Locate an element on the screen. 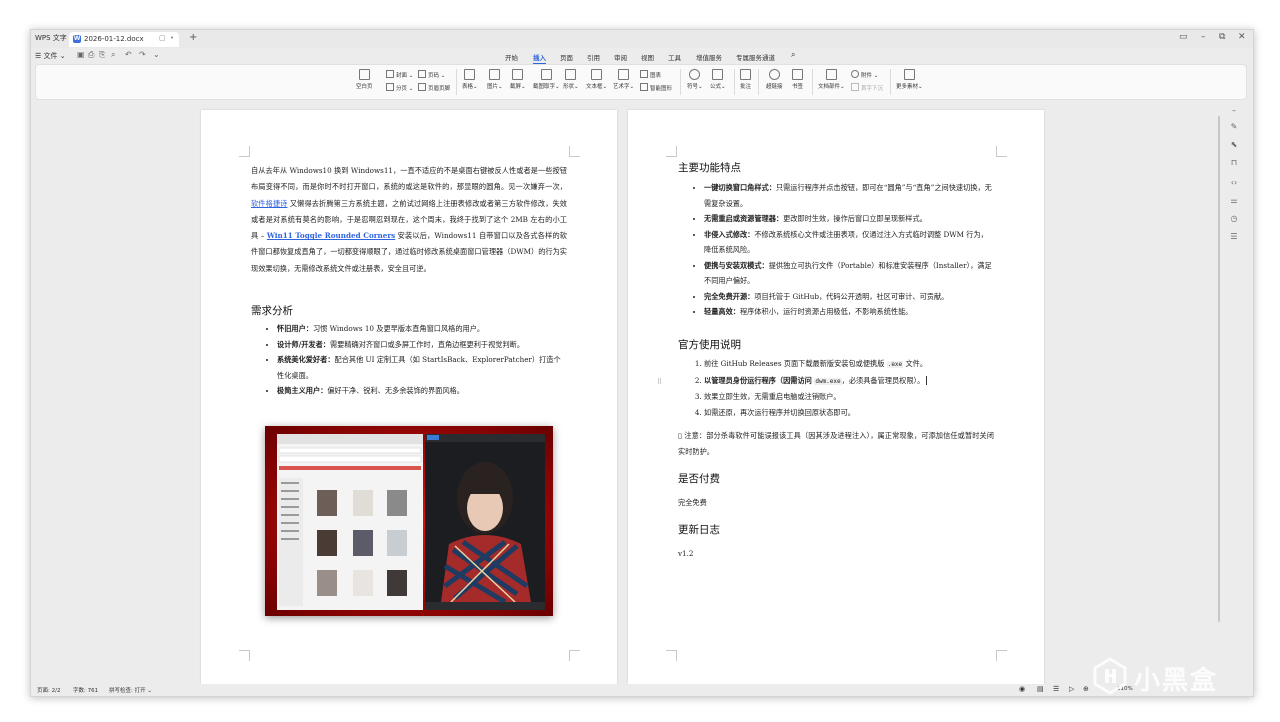 This screenshot has width=1280, height=722. changelog-heading: 更新日志 is located at coordinates (699, 529).